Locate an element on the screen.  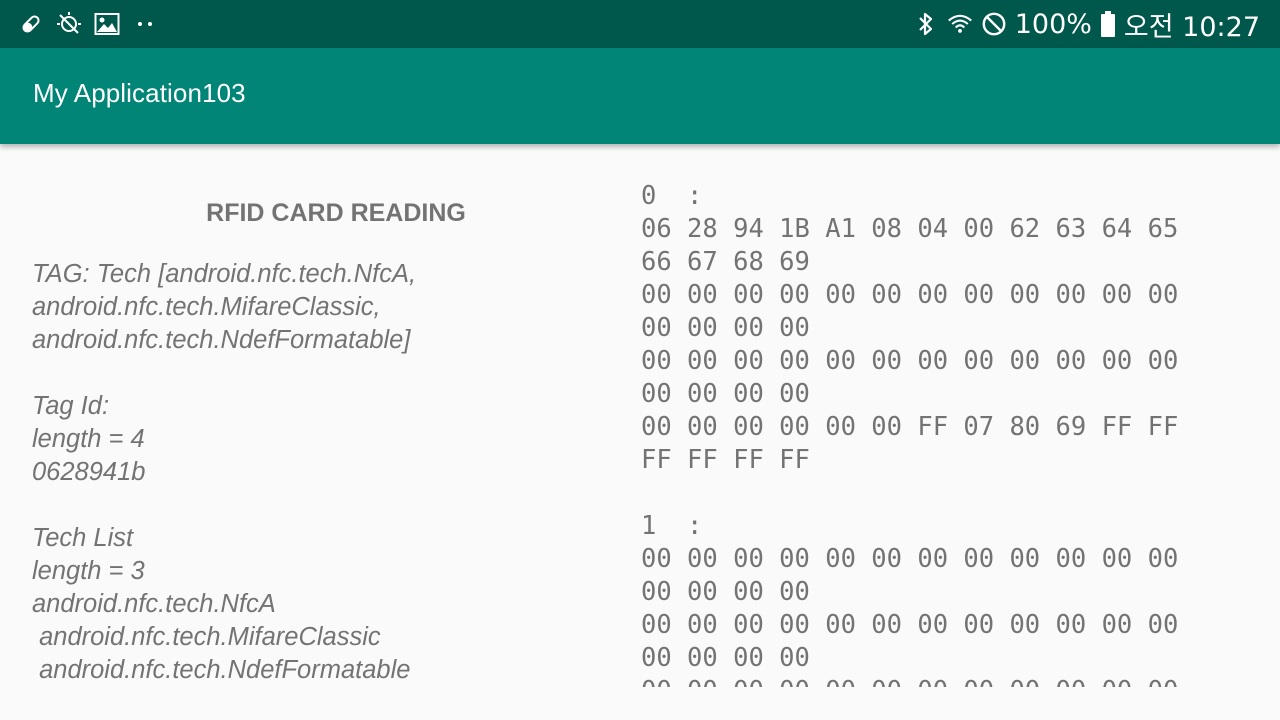
battery-percent: 100% is located at coordinates (1053, 24).